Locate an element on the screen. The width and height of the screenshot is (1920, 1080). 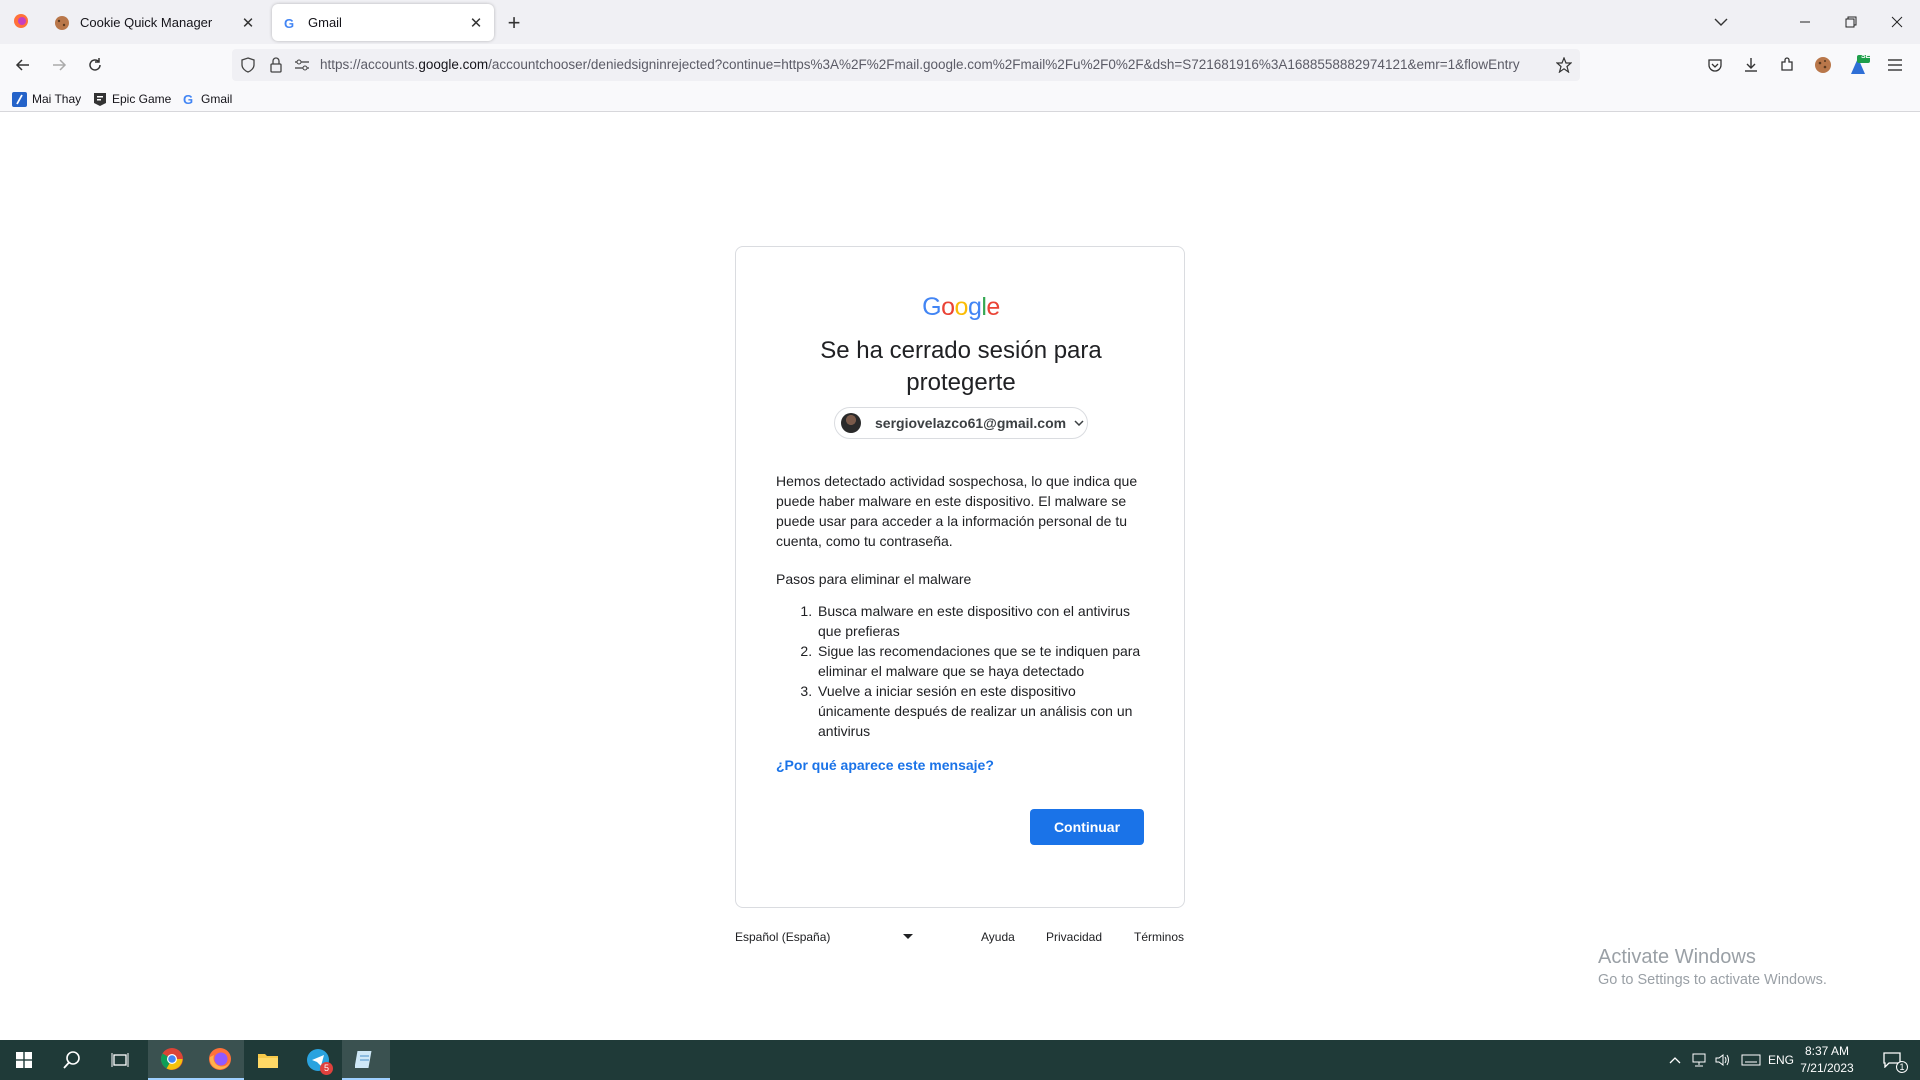
close-window-button is located at coordinates (1897, 22).